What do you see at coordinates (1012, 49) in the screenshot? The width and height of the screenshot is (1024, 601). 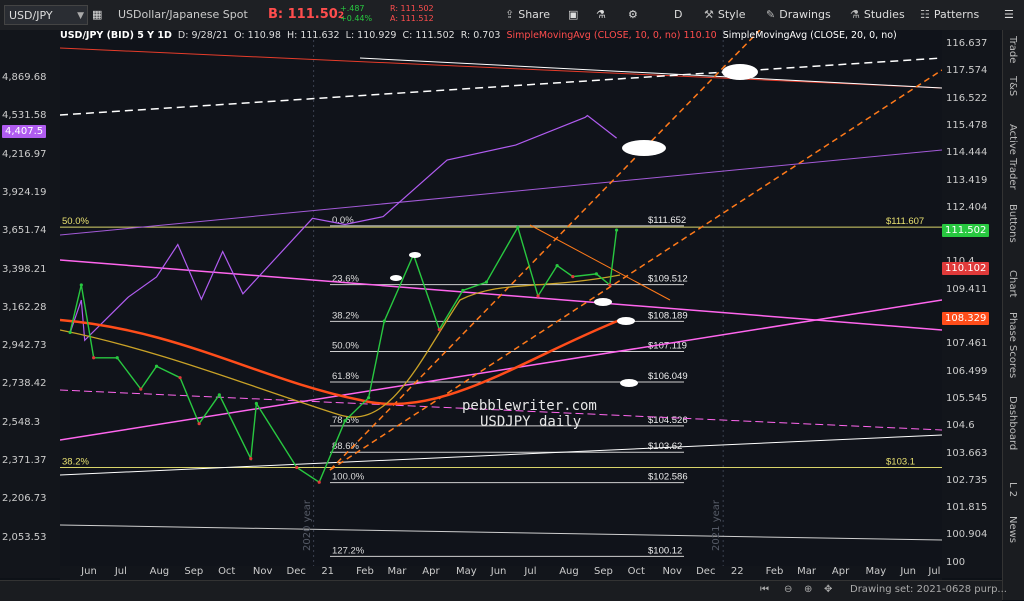 I see `sidebar-tab-trade: Trade` at bounding box center [1012, 49].